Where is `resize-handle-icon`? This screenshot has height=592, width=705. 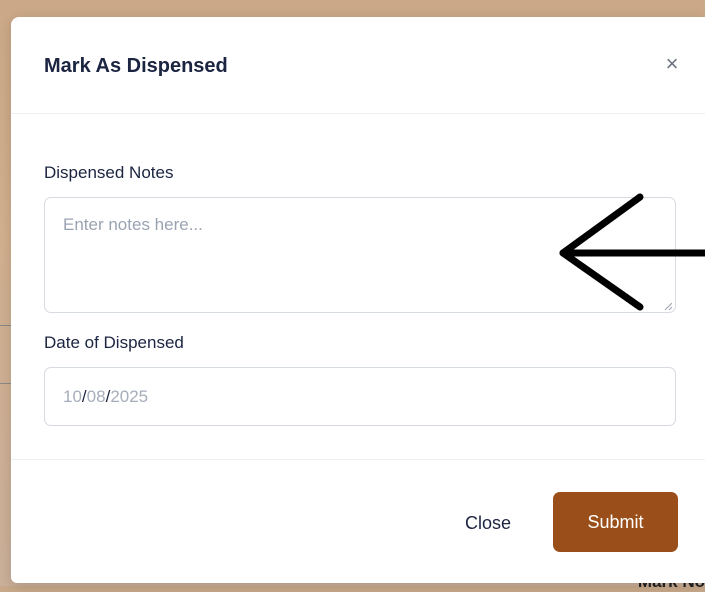 resize-handle-icon is located at coordinates (668, 306).